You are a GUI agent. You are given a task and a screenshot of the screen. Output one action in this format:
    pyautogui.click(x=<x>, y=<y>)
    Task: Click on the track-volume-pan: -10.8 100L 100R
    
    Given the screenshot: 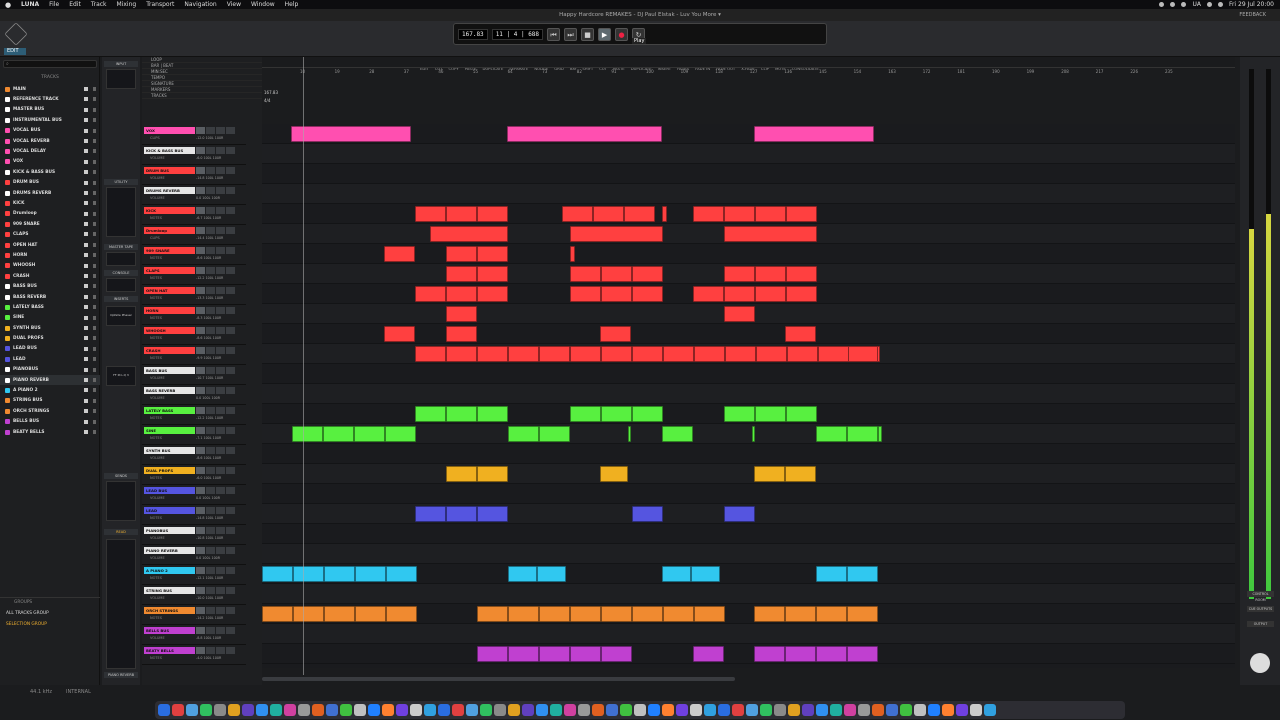 What is the action you would take?
    pyautogui.click(x=209, y=538)
    